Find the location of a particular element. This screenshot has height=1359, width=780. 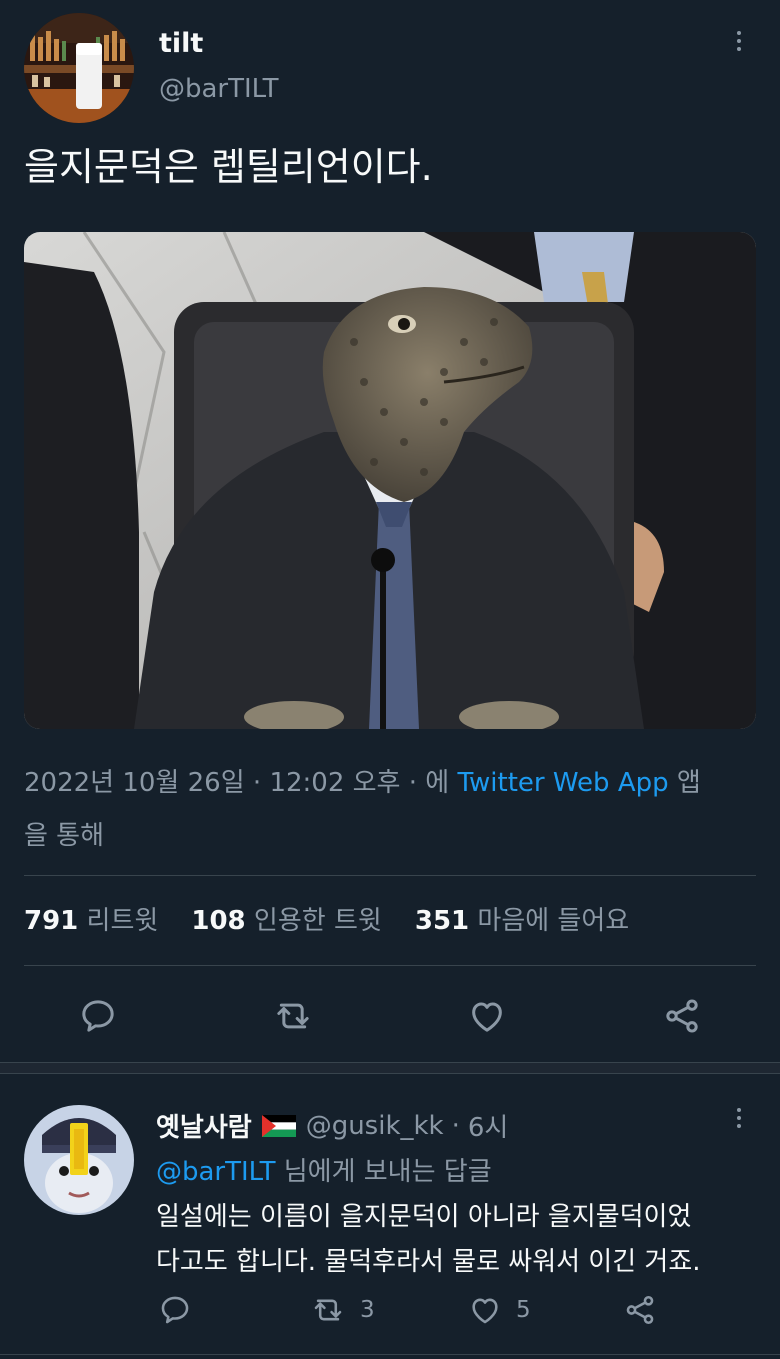

retweets-stat: 791 리트윗 is located at coordinates (95, 921).